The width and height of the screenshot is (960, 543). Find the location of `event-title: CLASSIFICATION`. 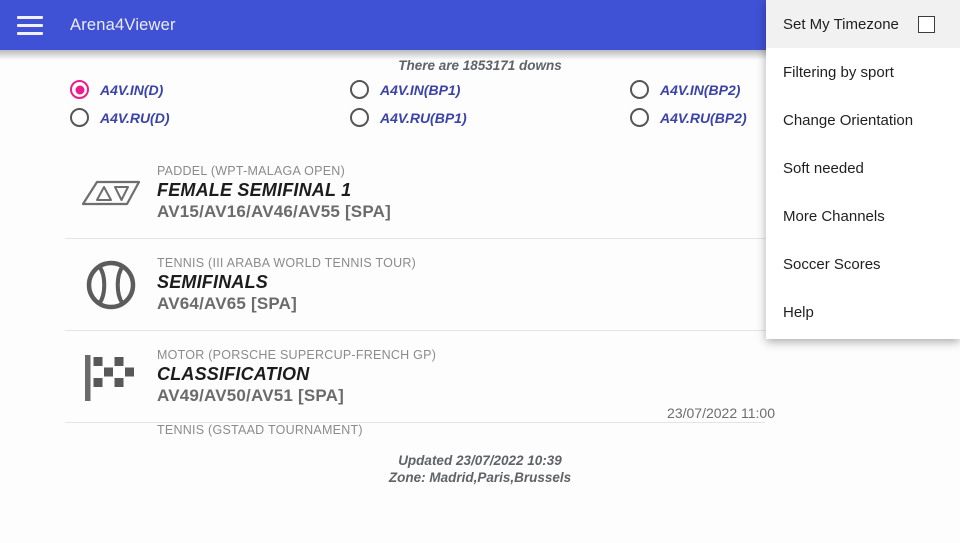

event-title: CLASSIFICATION is located at coordinates (233, 373).